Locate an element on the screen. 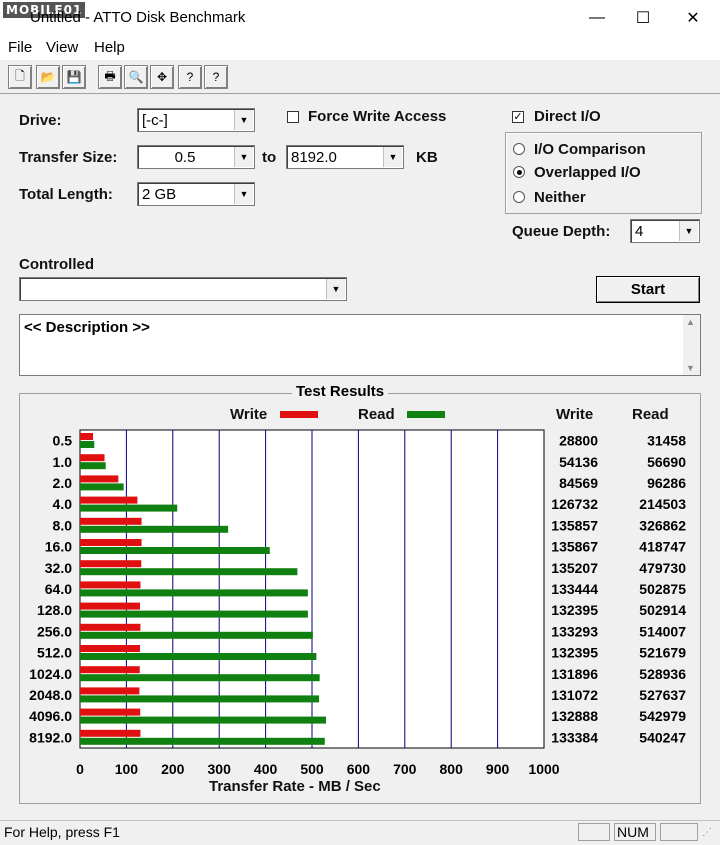 This screenshot has height=845, width=720. write-value: 54136 is located at coordinates (578, 462).